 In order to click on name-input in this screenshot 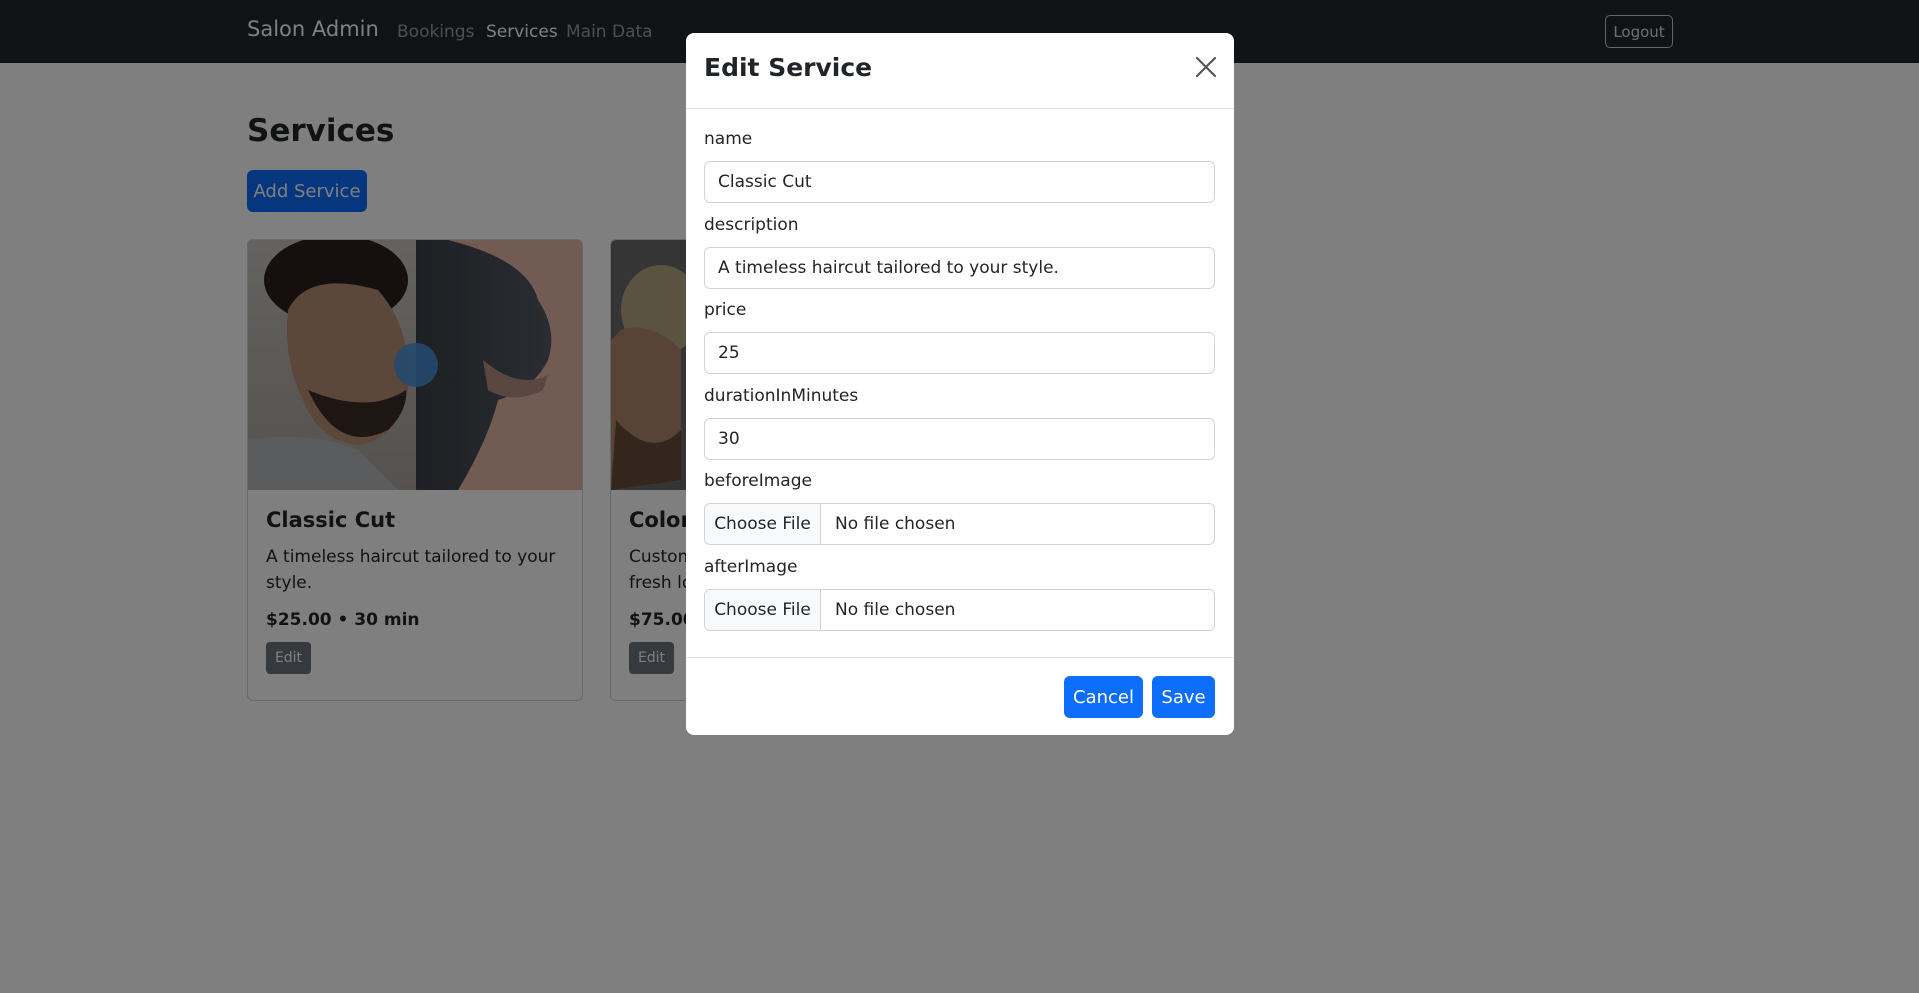, I will do `click(959, 182)`.